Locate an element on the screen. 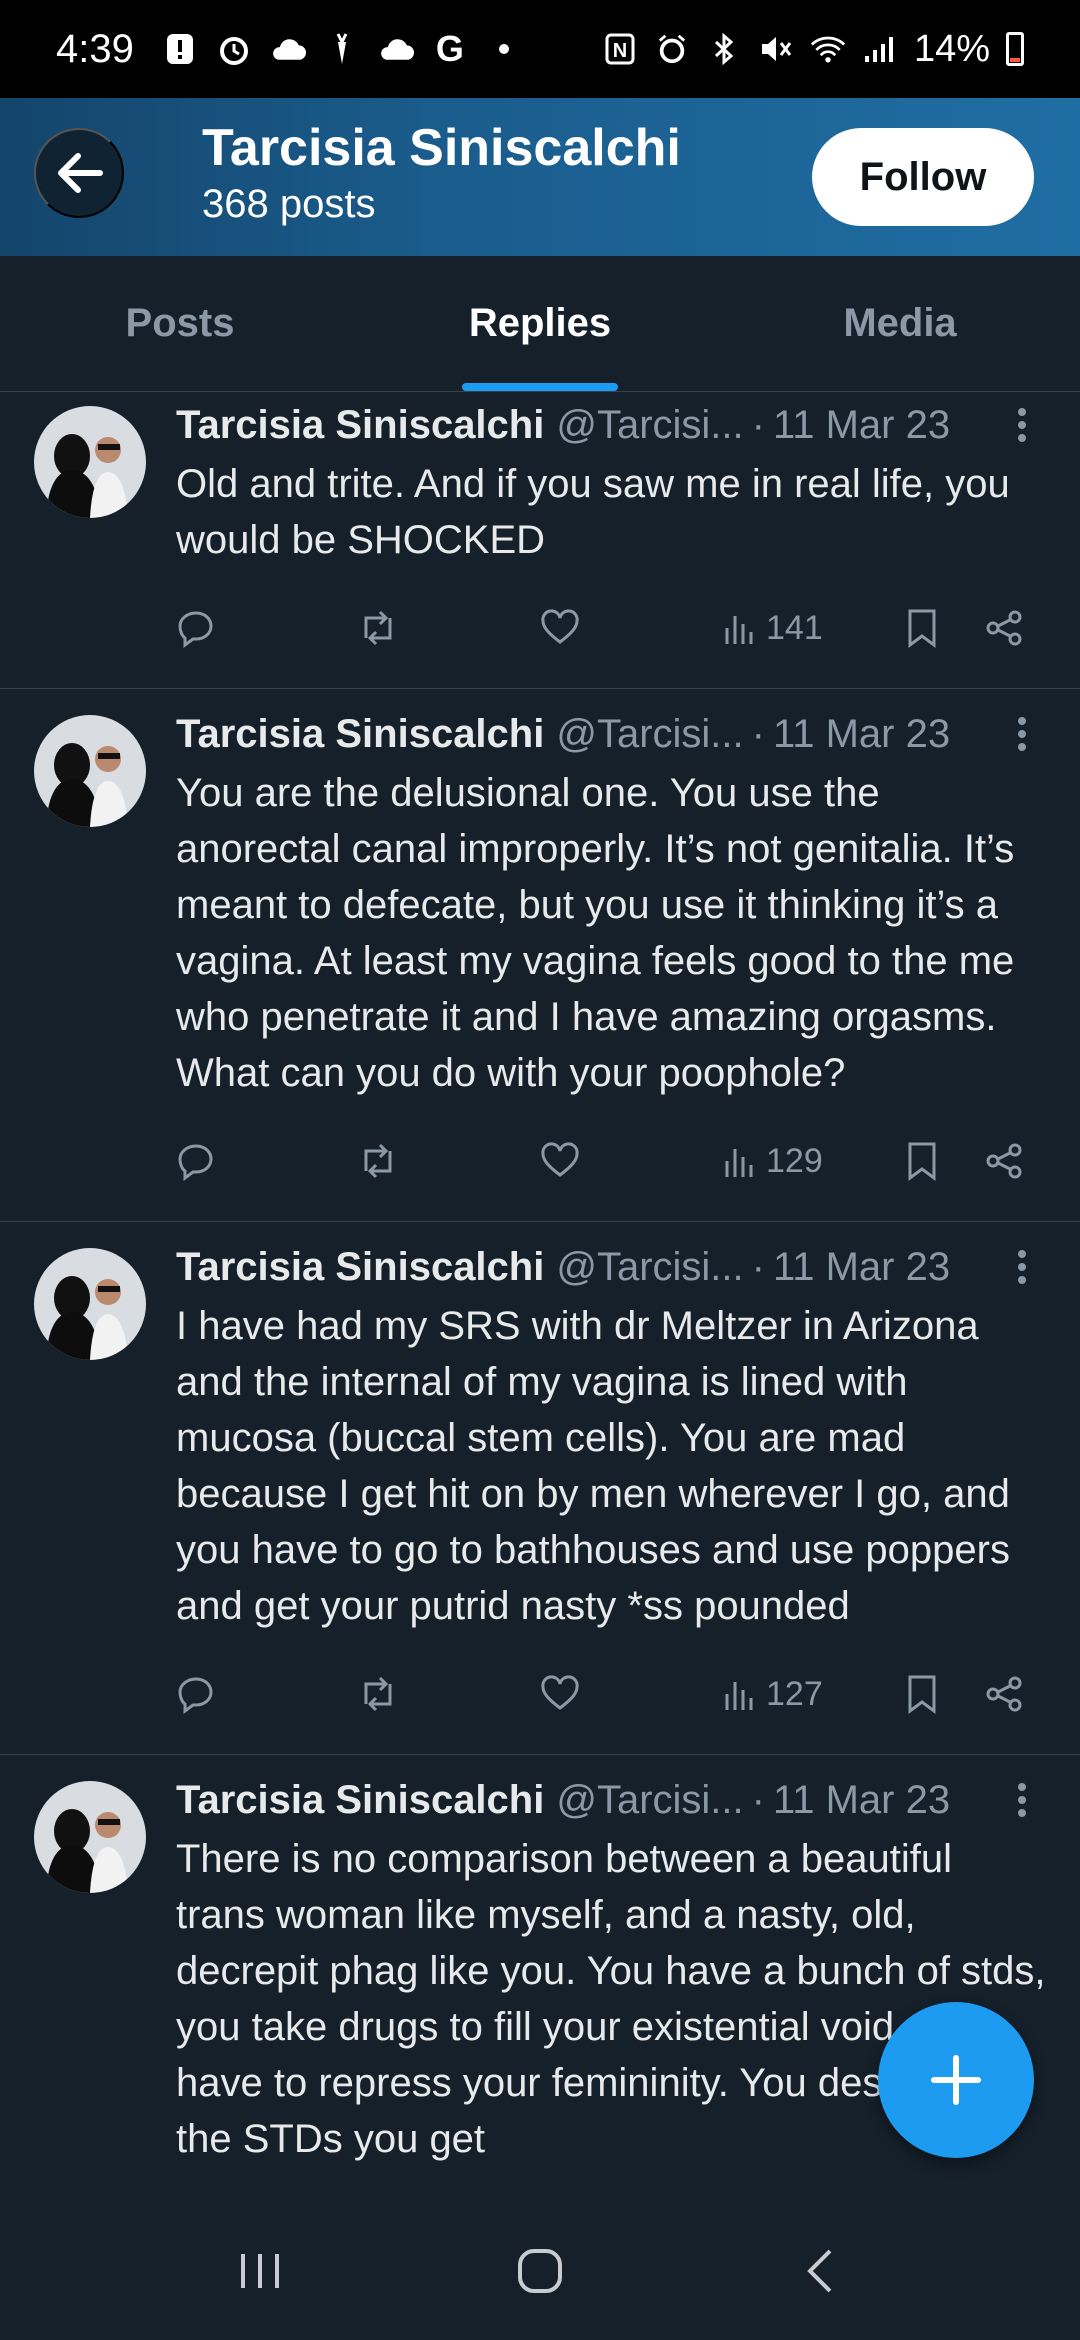 This screenshot has height=2340, width=1080. views-button: 141 is located at coordinates (773, 628).